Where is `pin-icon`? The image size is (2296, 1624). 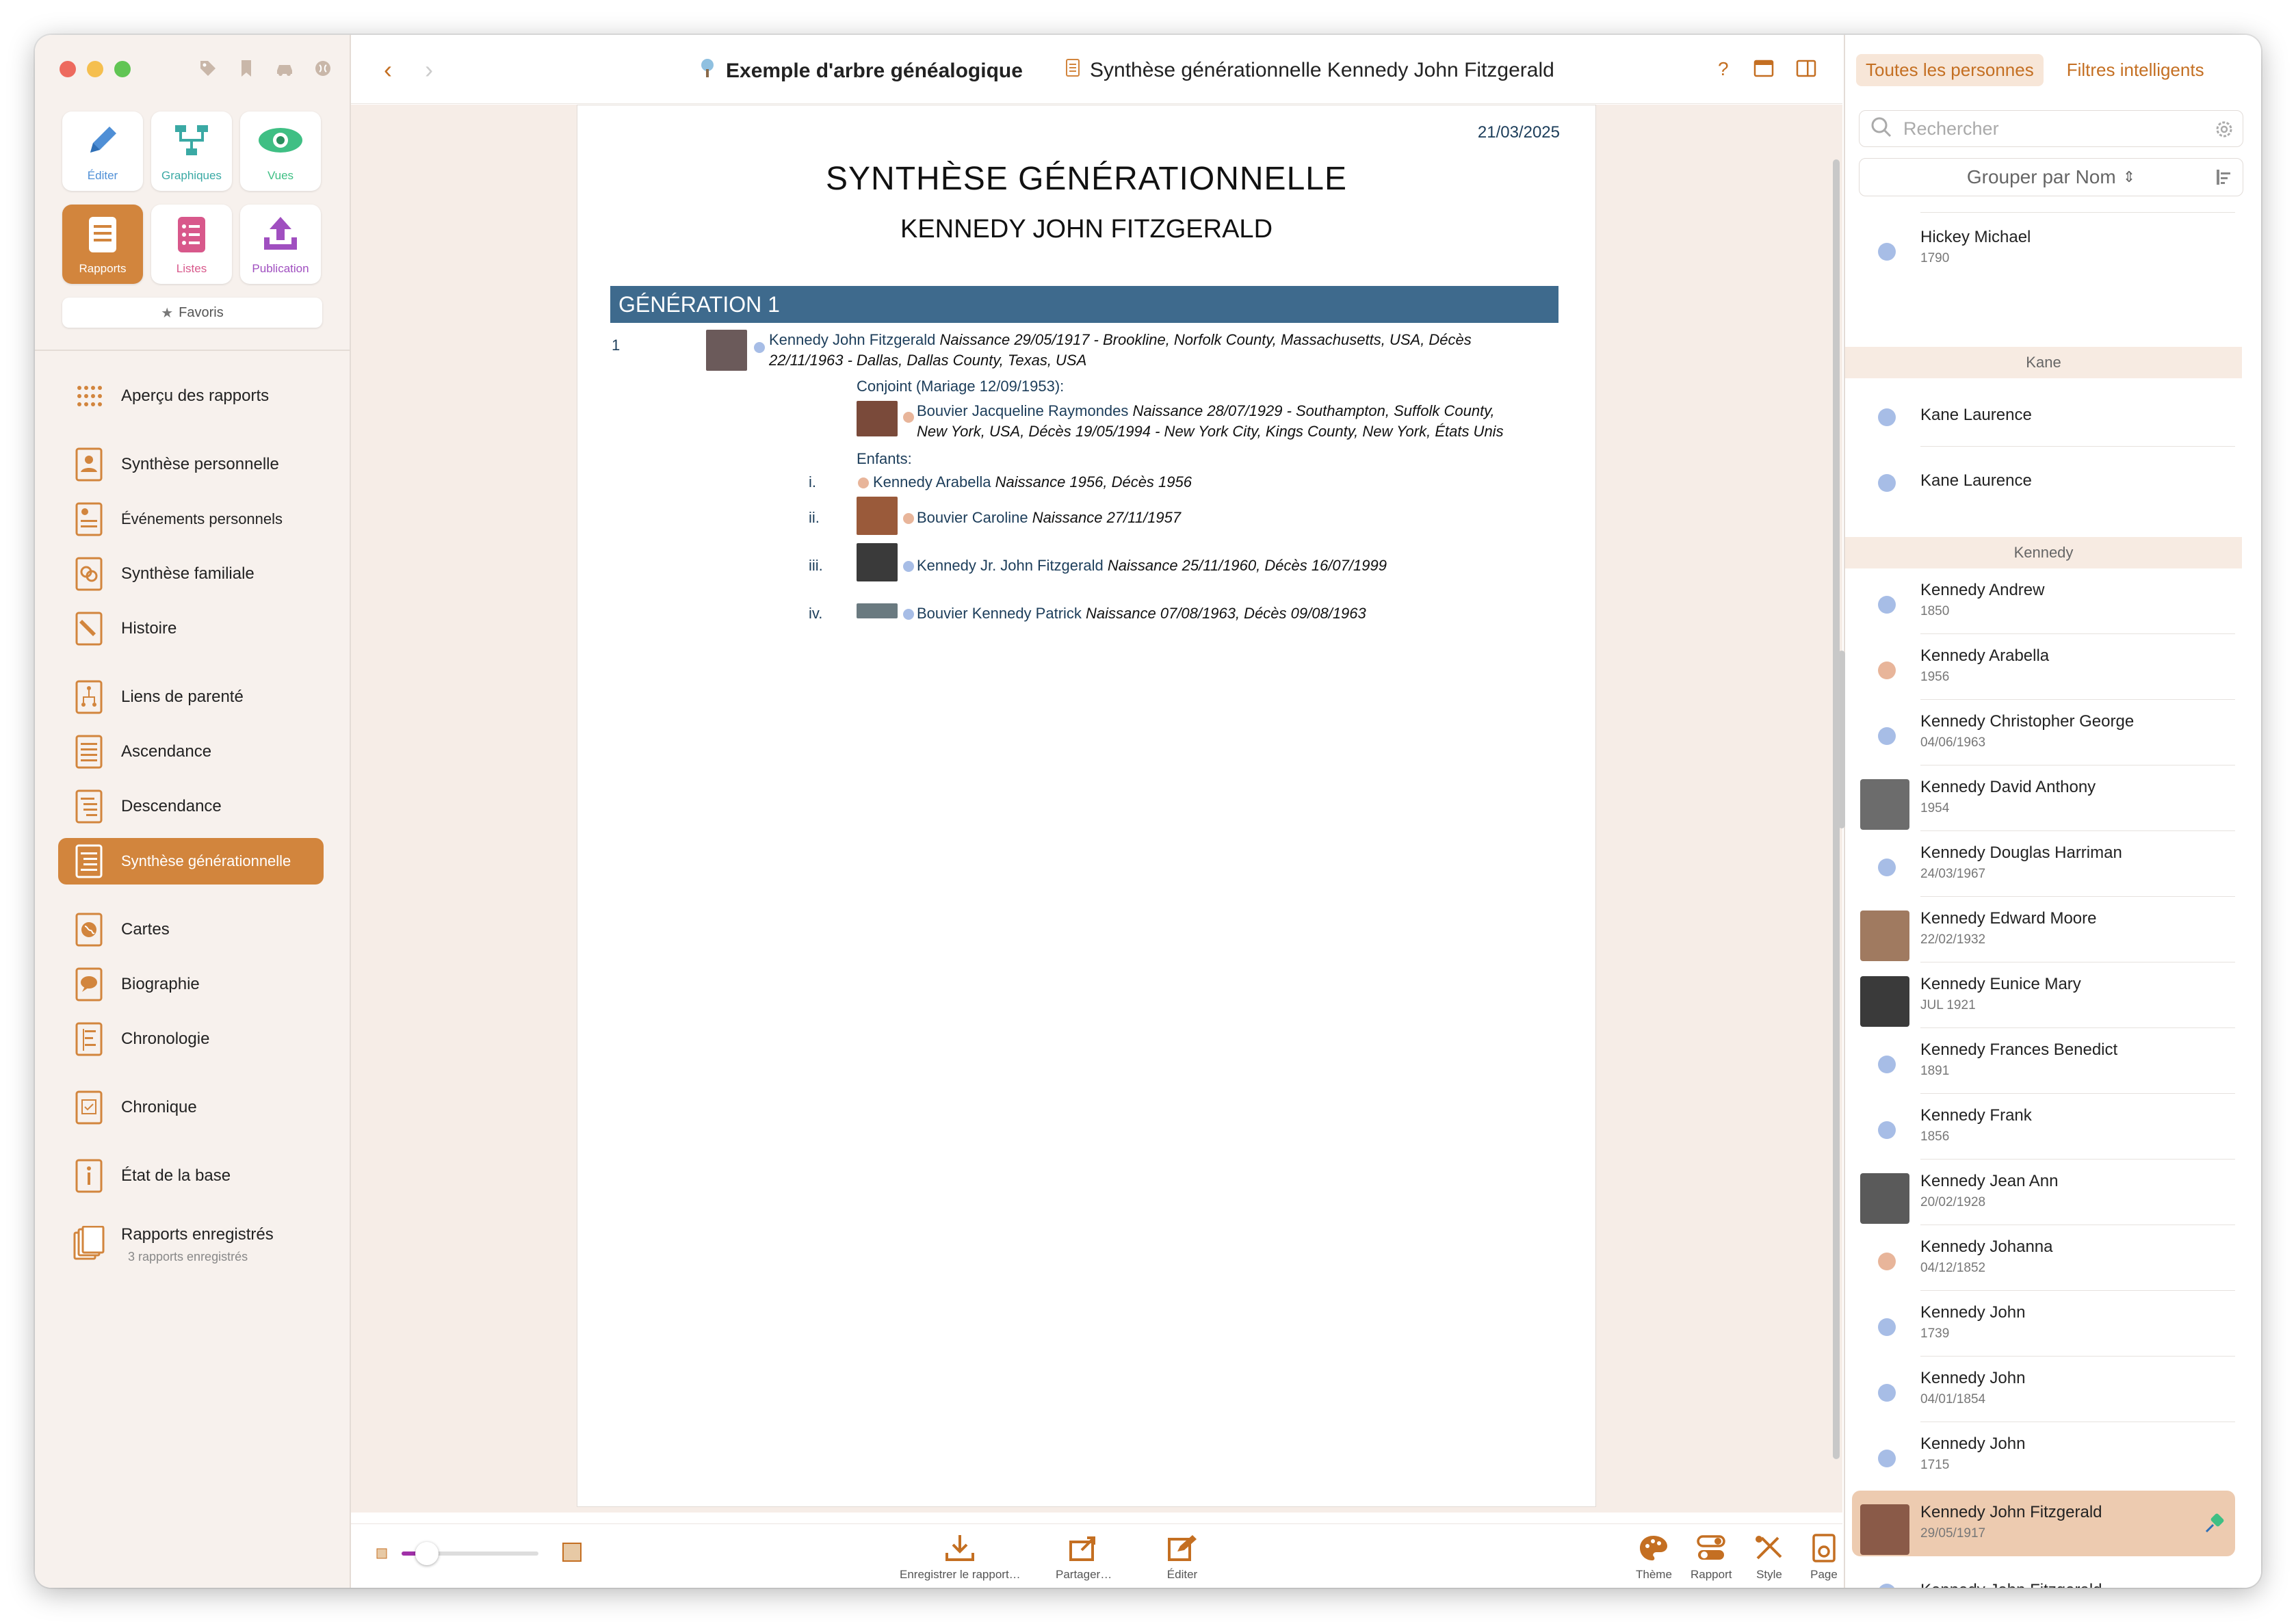 pin-icon is located at coordinates (2216, 1524).